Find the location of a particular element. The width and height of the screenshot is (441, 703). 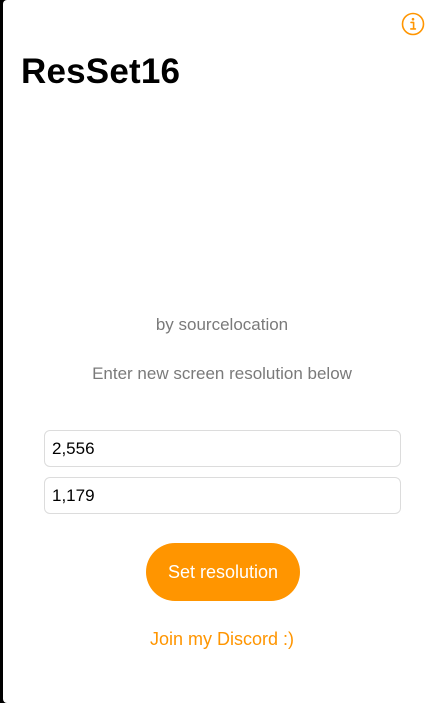

height-field is located at coordinates (222, 495).